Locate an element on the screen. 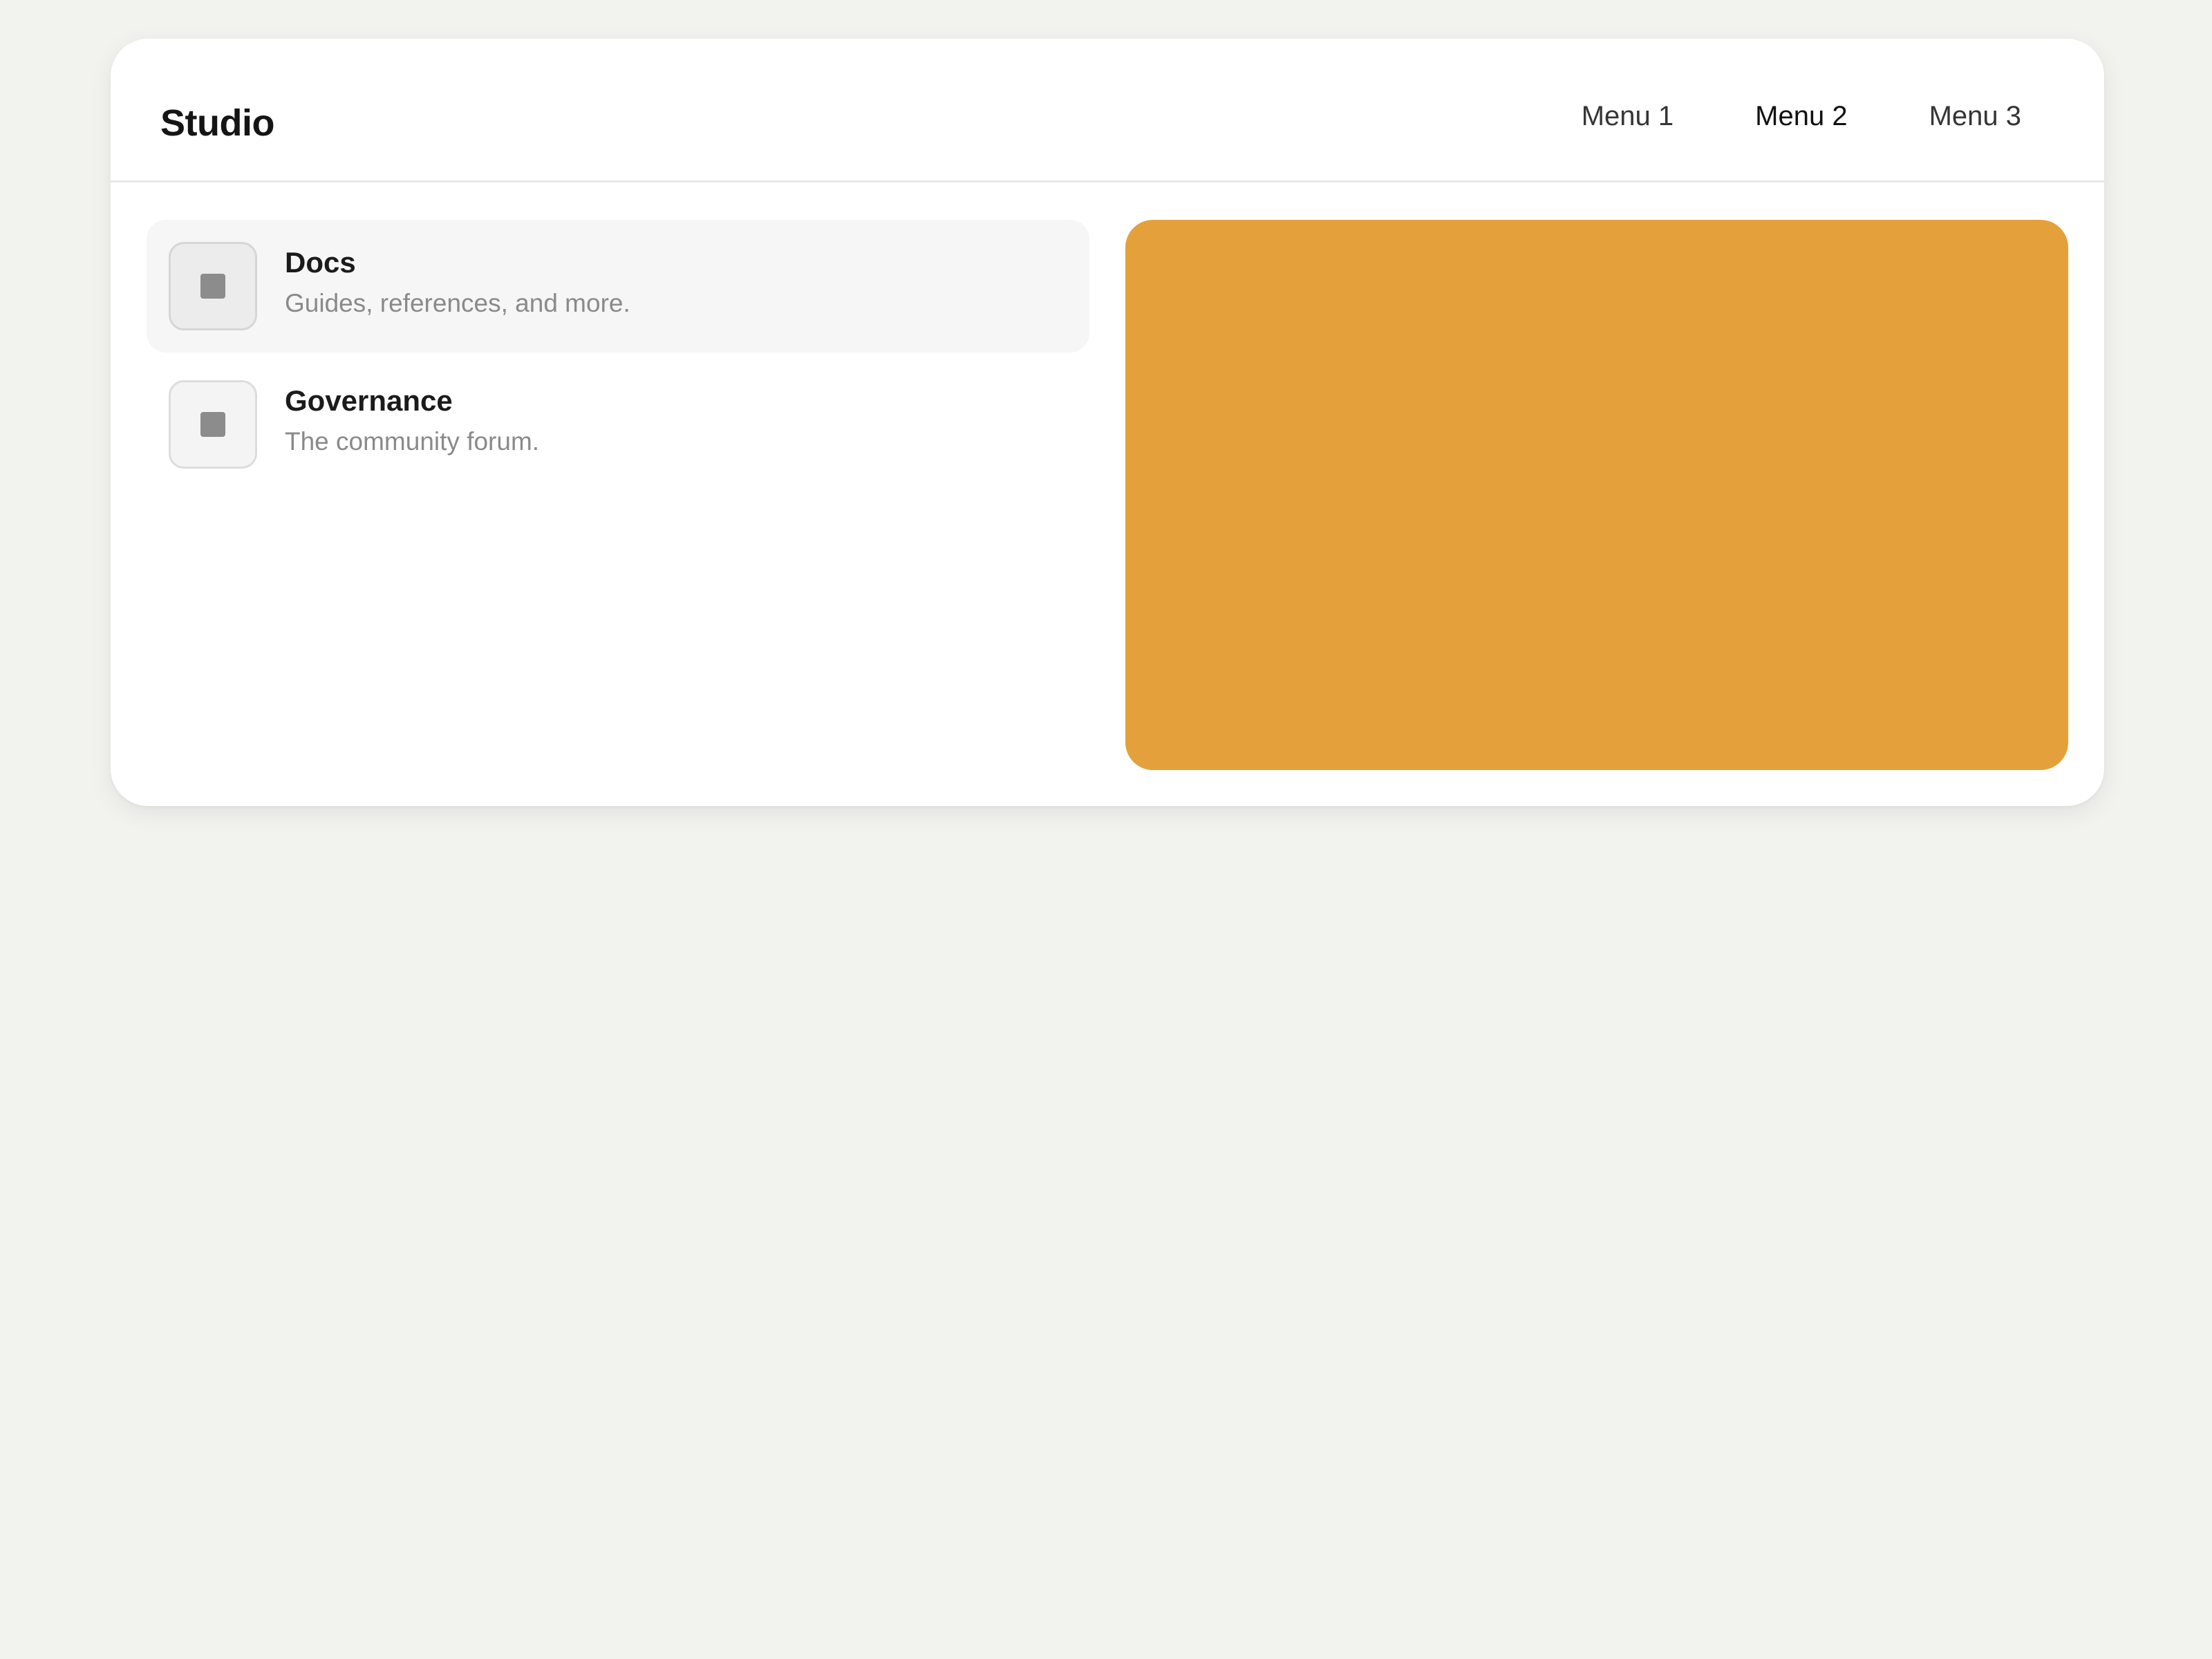 The image size is (2212, 1659). feature-panel is located at coordinates (1596, 495).